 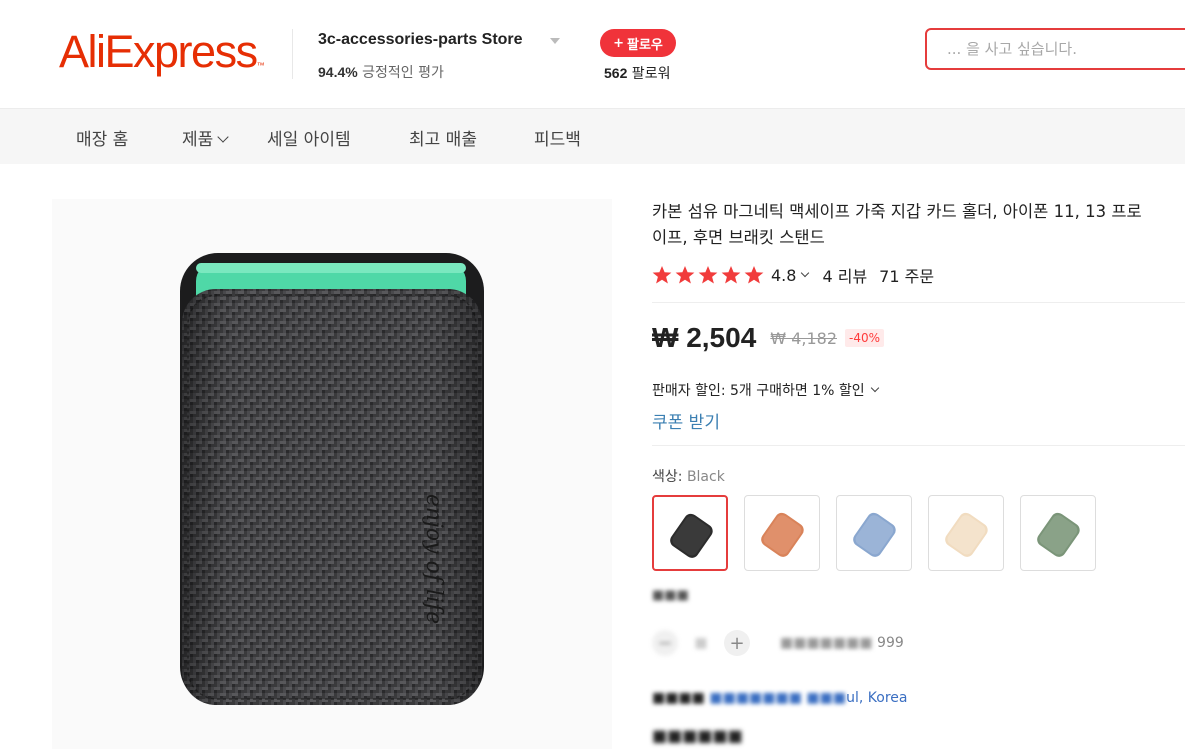 What do you see at coordinates (697, 735) in the screenshot?
I see `shipping-cost-obscured: ■■■■■■` at bounding box center [697, 735].